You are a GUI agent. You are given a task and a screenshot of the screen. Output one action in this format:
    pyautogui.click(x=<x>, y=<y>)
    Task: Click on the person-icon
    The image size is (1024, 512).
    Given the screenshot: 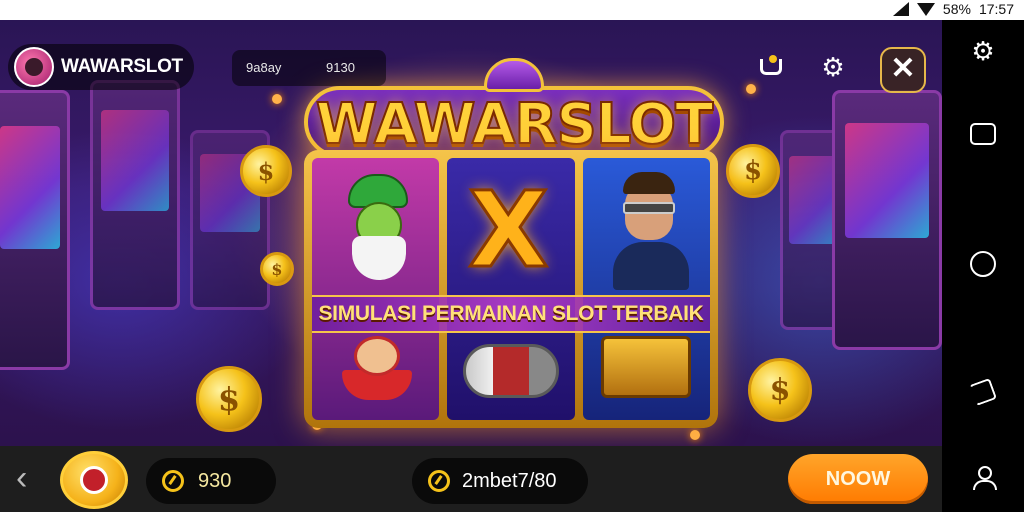 What is the action you would take?
    pyautogui.click(x=985, y=478)
    